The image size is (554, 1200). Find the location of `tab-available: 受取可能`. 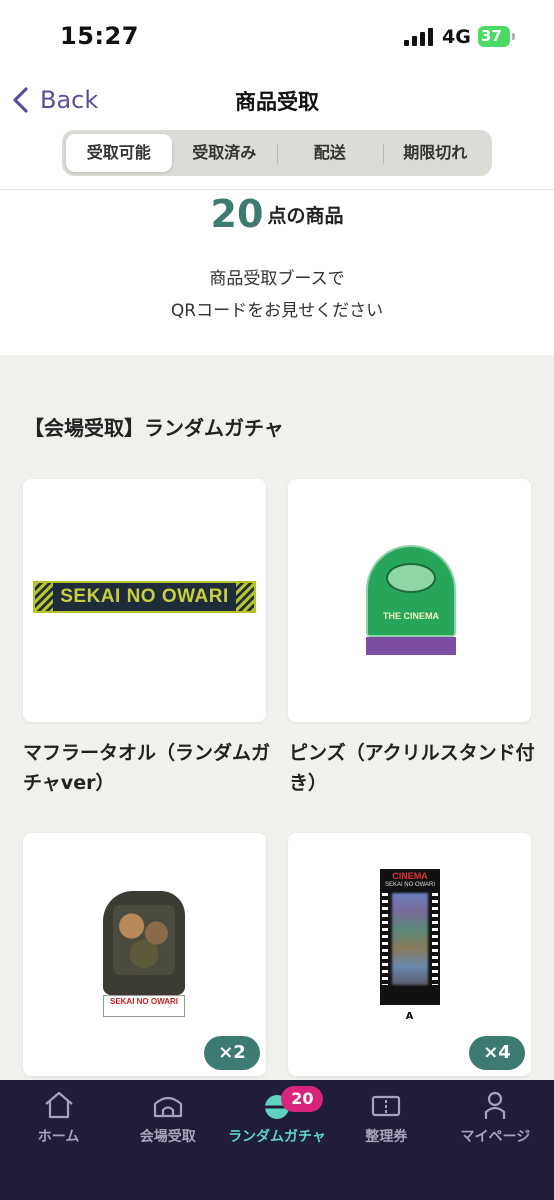

tab-available: 受取可能 is located at coordinates (119, 153).